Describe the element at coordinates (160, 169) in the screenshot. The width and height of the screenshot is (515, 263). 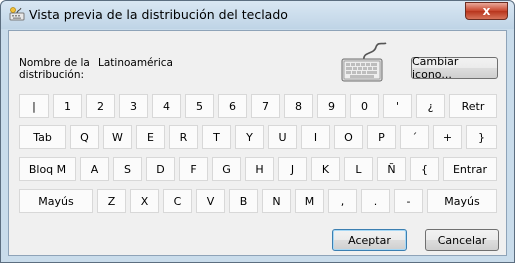
I see `key: D` at that location.